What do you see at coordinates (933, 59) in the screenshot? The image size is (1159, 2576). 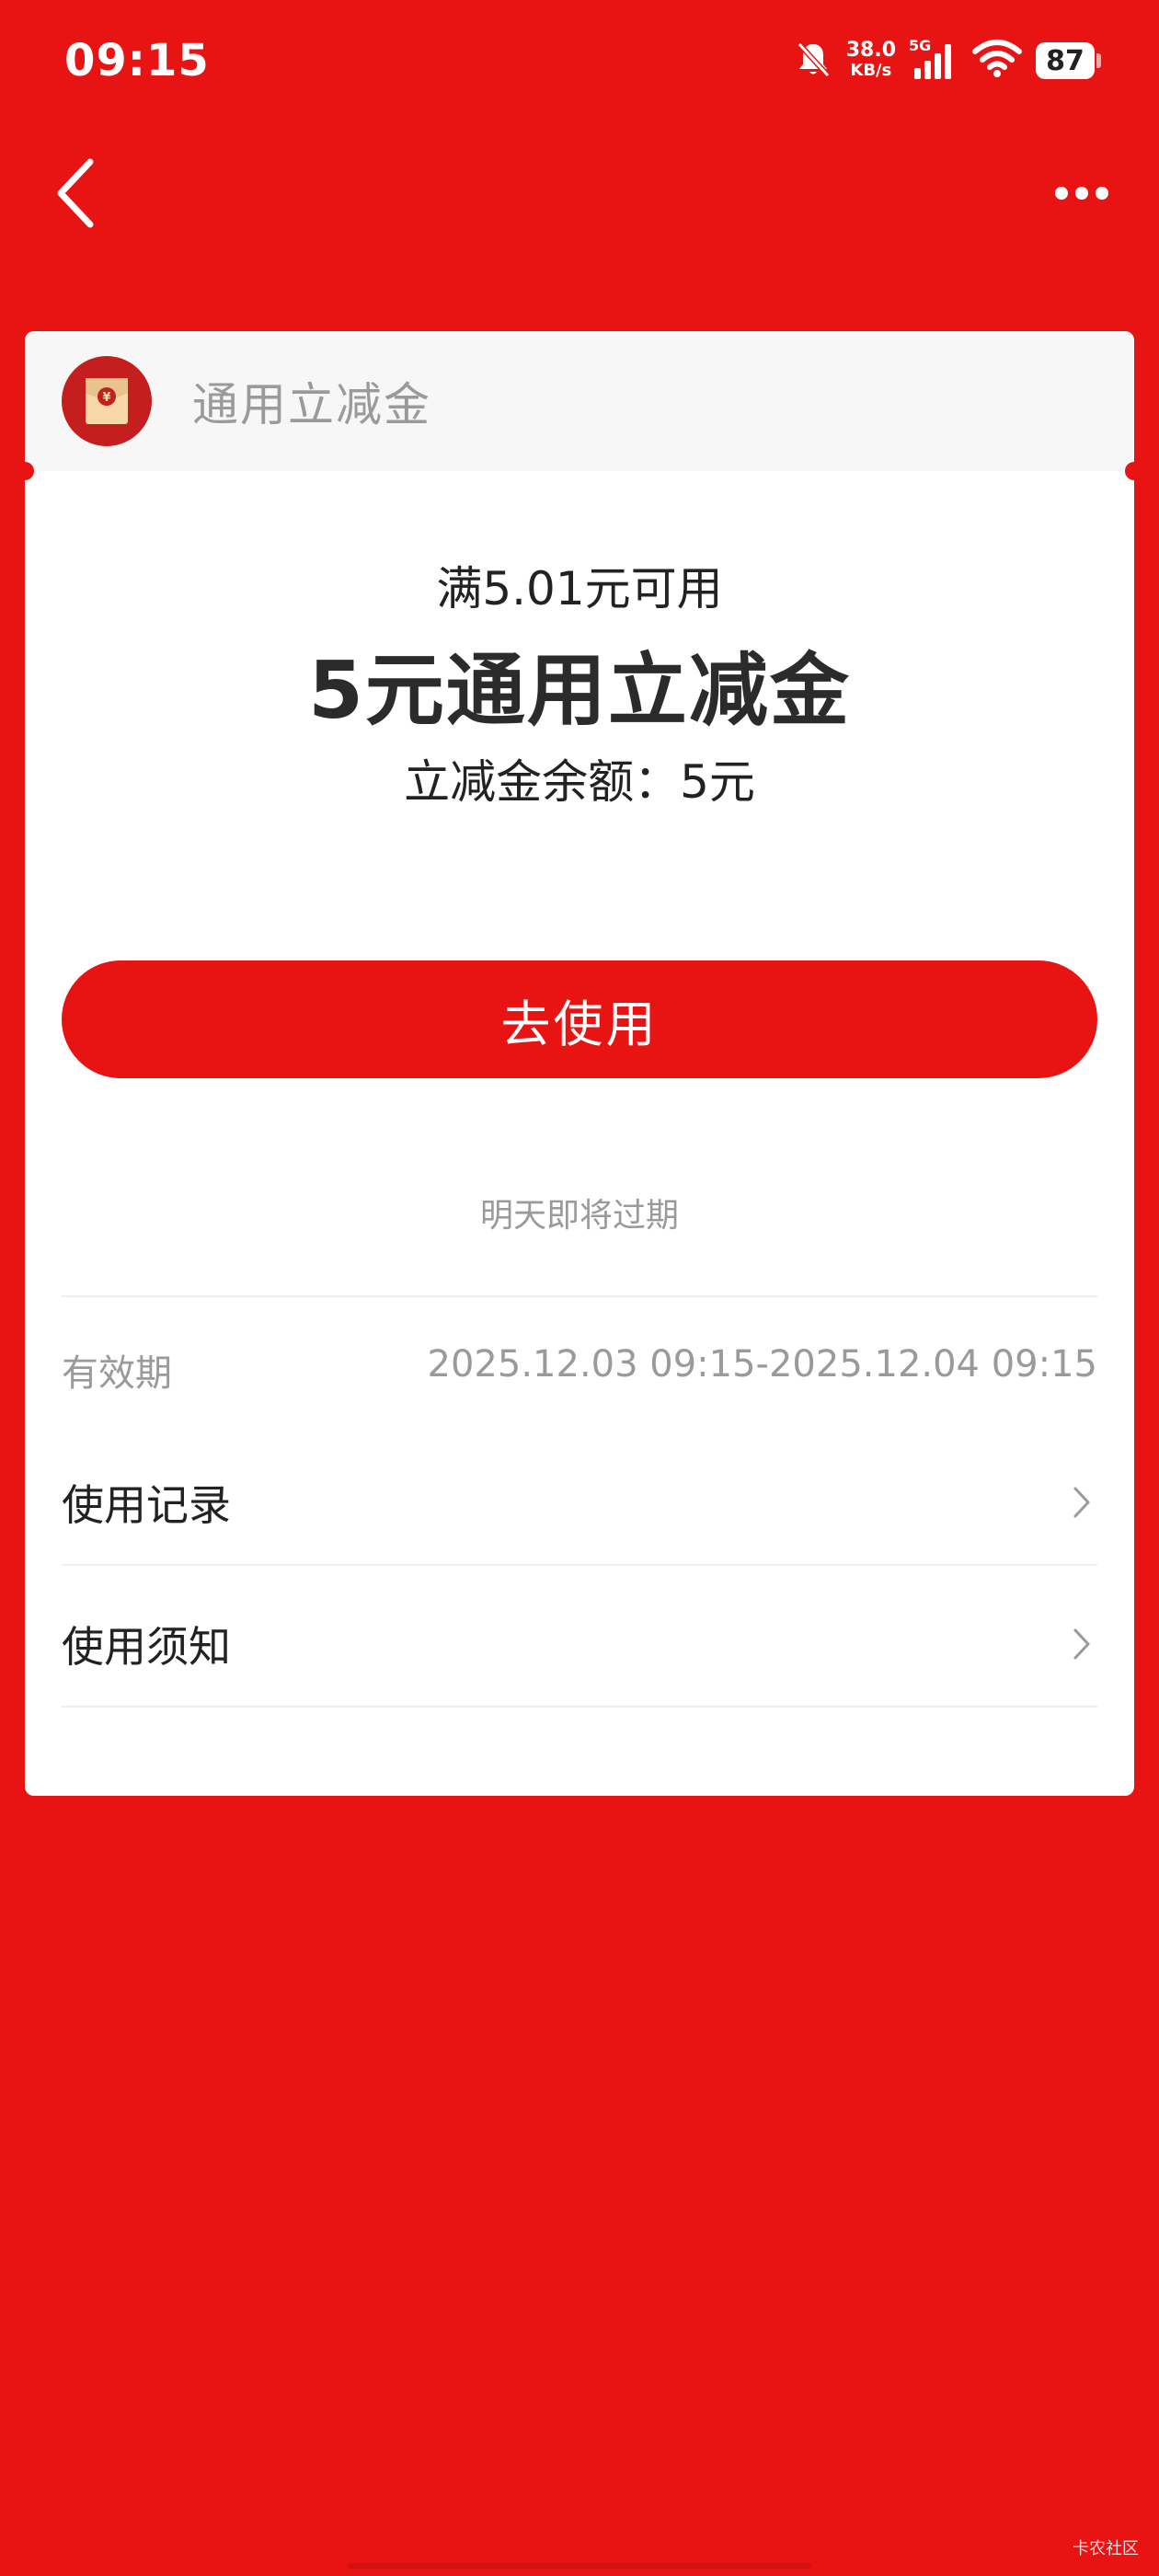 I see `cellular-signal-icon: 5G` at bounding box center [933, 59].